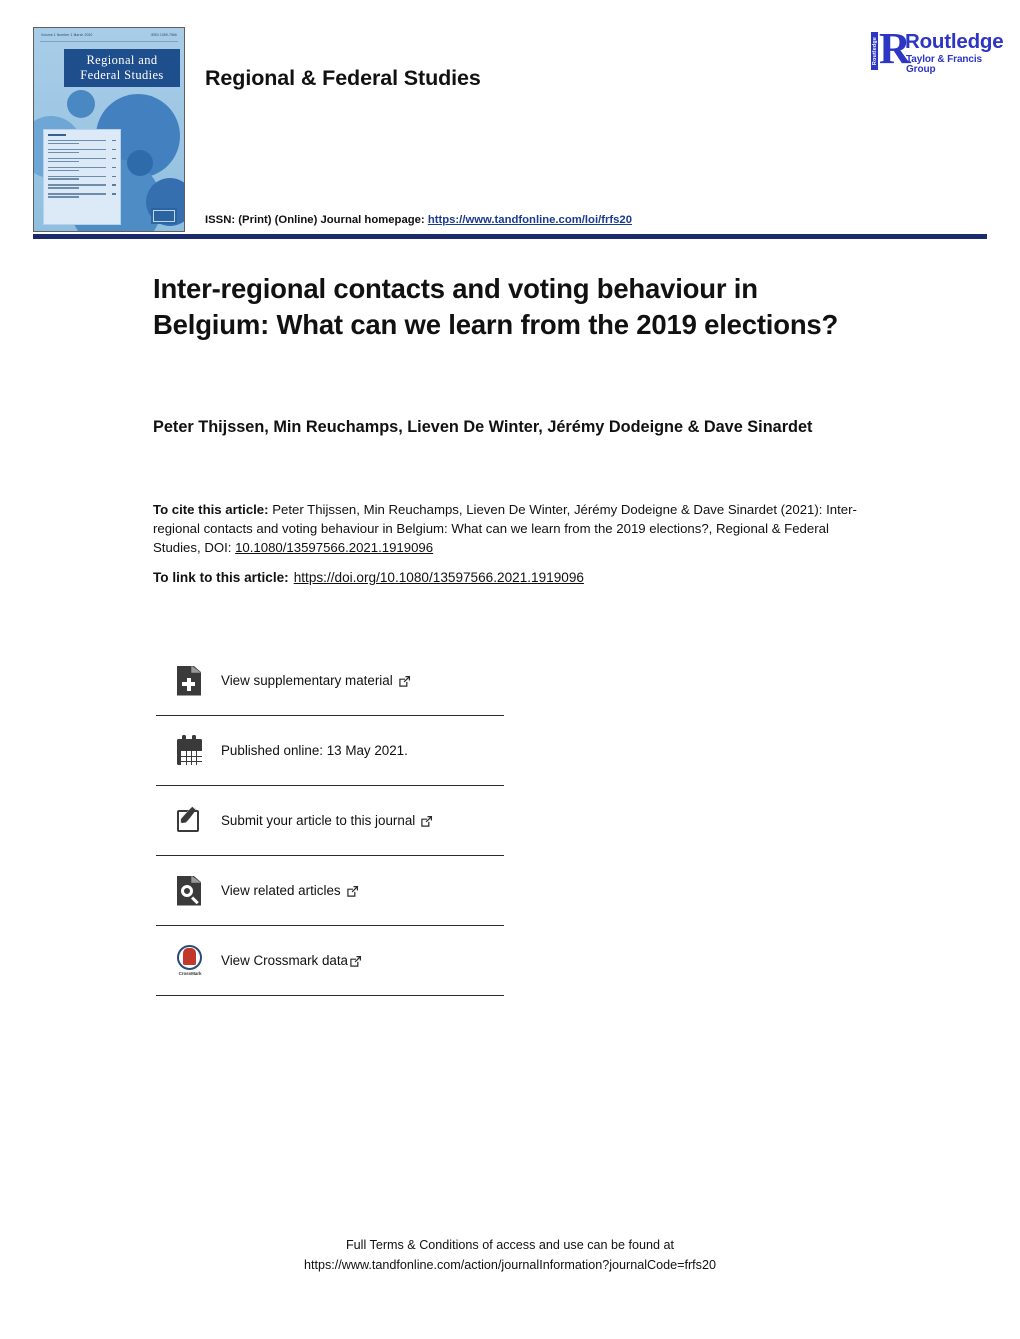  I want to click on action-label: Published online: 13 May 2021., so click(314, 750).